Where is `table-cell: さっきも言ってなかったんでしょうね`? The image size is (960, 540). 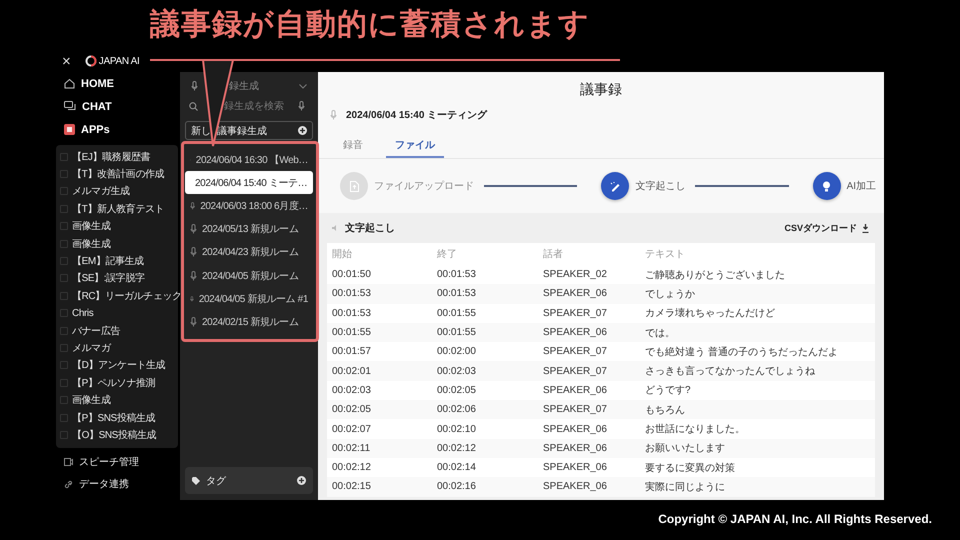
table-cell: さっきも言ってなかったんでしょうね is located at coordinates (757, 371).